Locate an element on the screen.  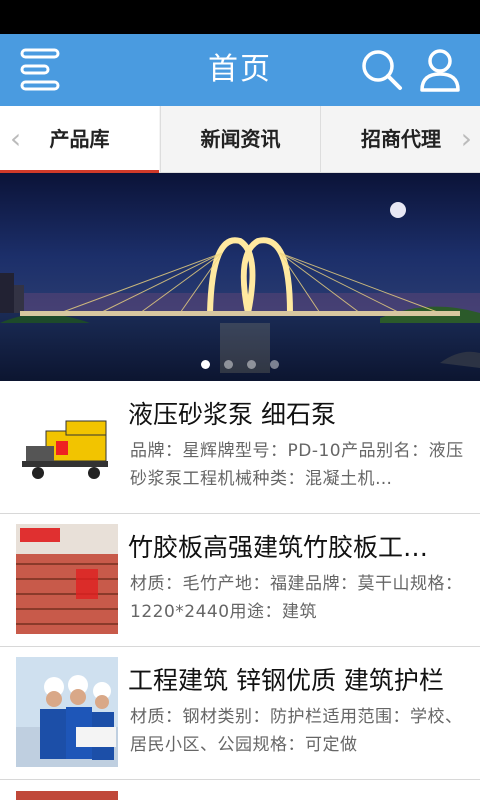
product-title: 工程建筑 锌钢优质 建筑护栏 is located at coordinates (286, 680).